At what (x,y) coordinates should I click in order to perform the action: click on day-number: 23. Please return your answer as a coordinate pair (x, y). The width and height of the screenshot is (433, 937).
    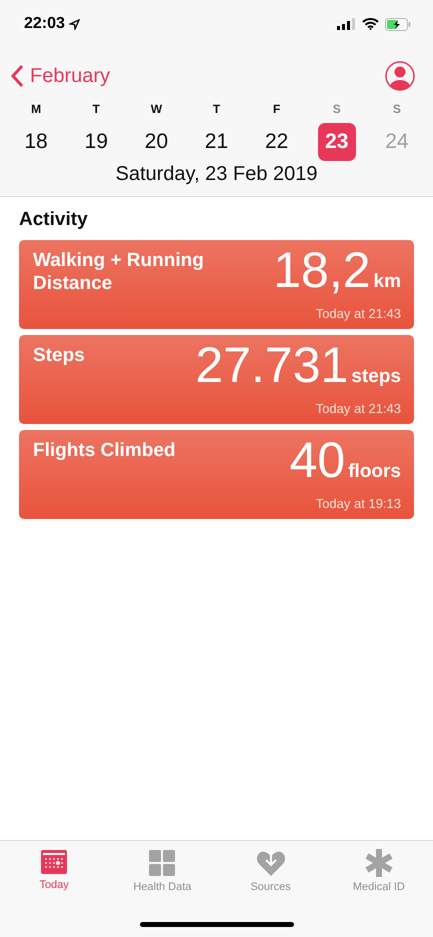
    Looking at the image, I should click on (337, 142).